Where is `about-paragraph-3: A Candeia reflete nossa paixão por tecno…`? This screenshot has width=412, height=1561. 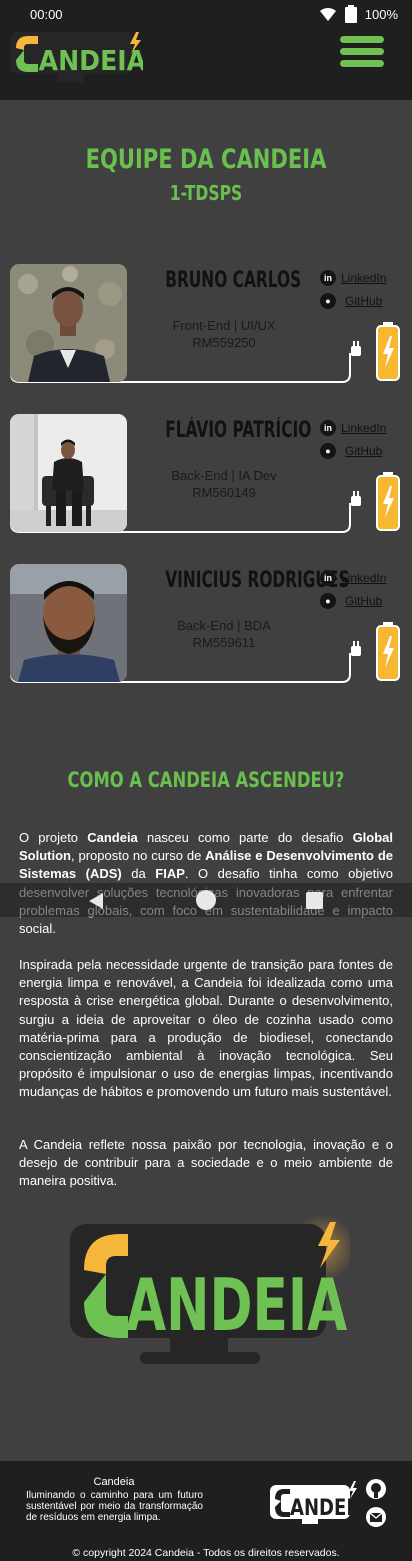 about-paragraph-3: A Candeia reflete nossa paixão por tecno… is located at coordinates (206, 1163).